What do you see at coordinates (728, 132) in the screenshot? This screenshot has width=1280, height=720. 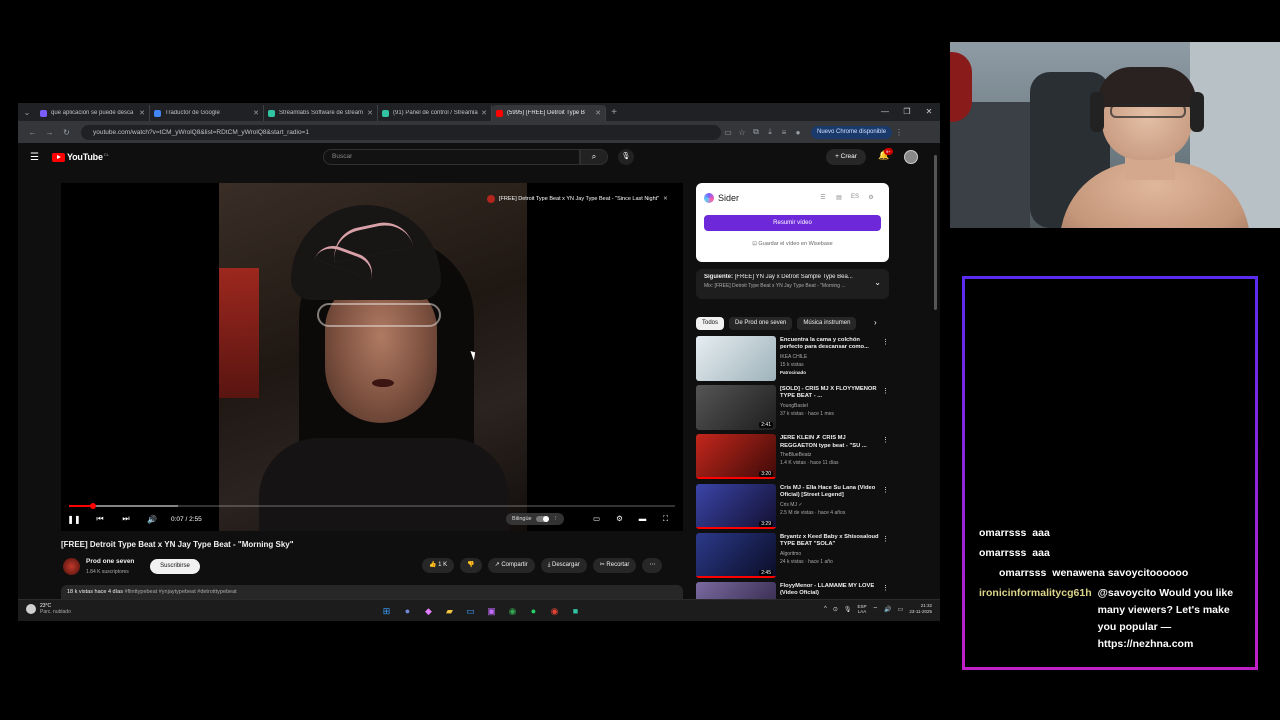 I see `install-icon: ▭` at bounding box center [728, 132].